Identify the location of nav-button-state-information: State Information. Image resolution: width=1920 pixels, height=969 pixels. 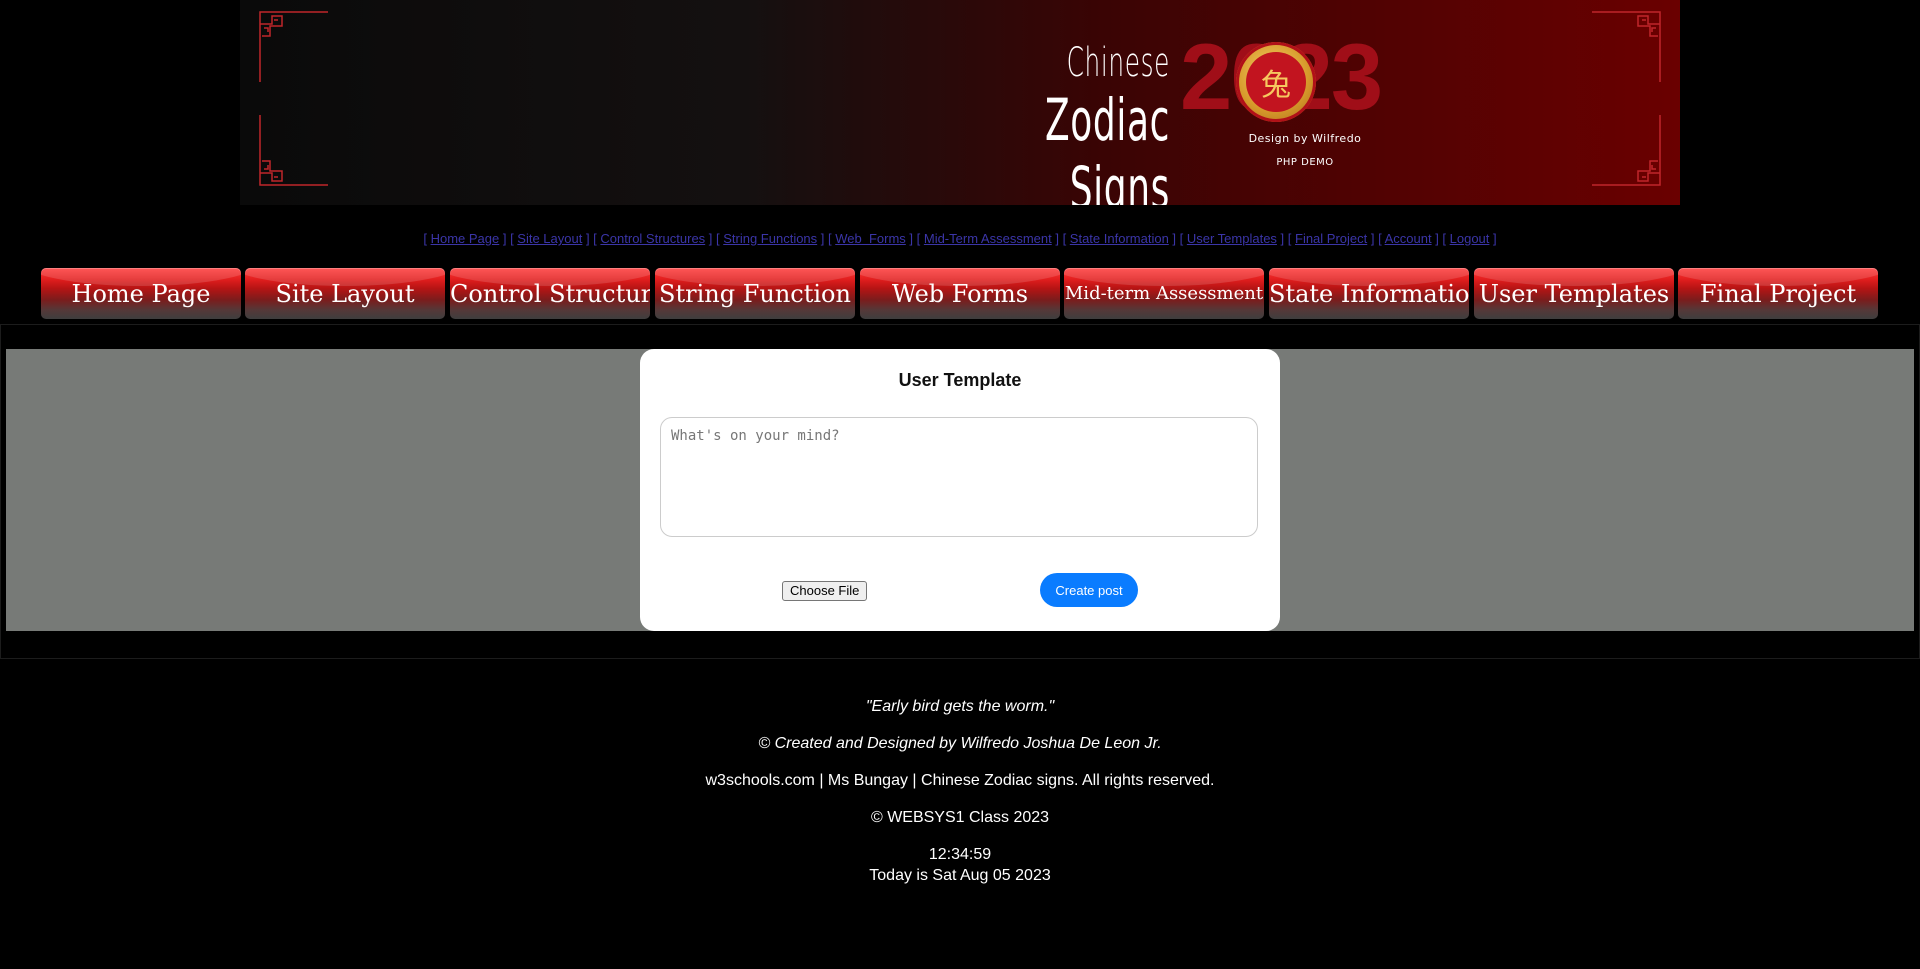
(1369, 293).